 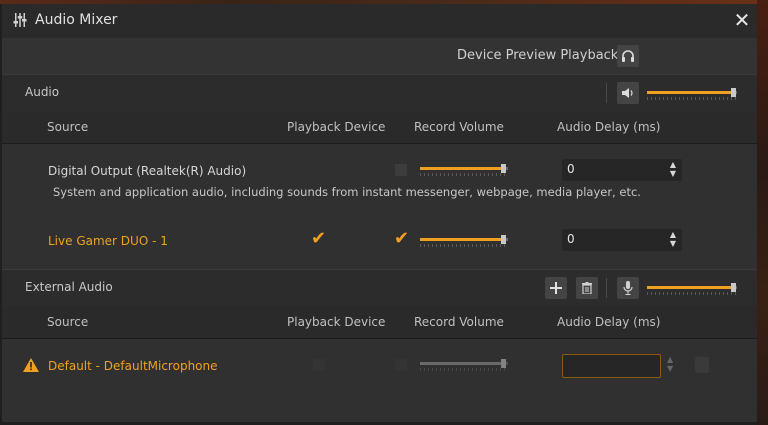 What do you see at coordinates (31, 365) in the screenshot?
I see `warning-icon` at bounding box center [31, 365].